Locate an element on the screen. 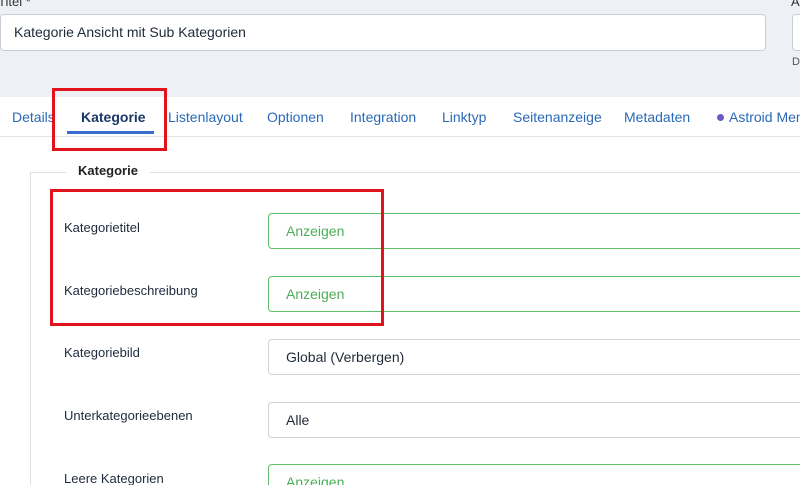  fieldset-border-top-left is located at coordinates (48, 172).